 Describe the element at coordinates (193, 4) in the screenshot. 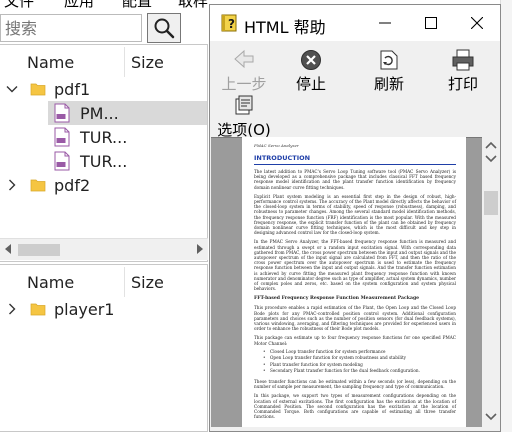

I see `menu-sample: 取样` at that location.